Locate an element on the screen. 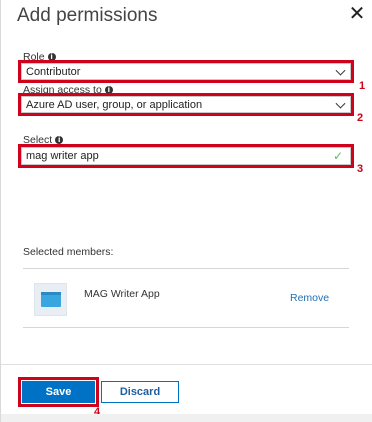 Image resolution: width=372 pixels, height=422 pixels. assign-access-label-group: Assign access to i is located at coordinates (68, 90).